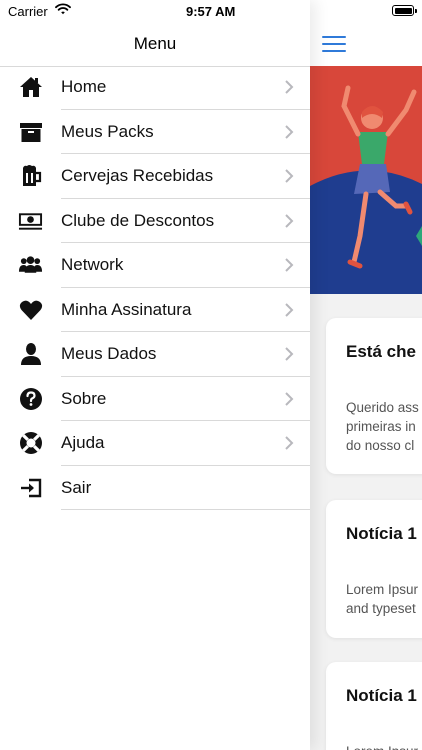 Image resolution: width=422 pixels, height=750 pixels. I want to click on archive-box-icon, so click(30, 132).